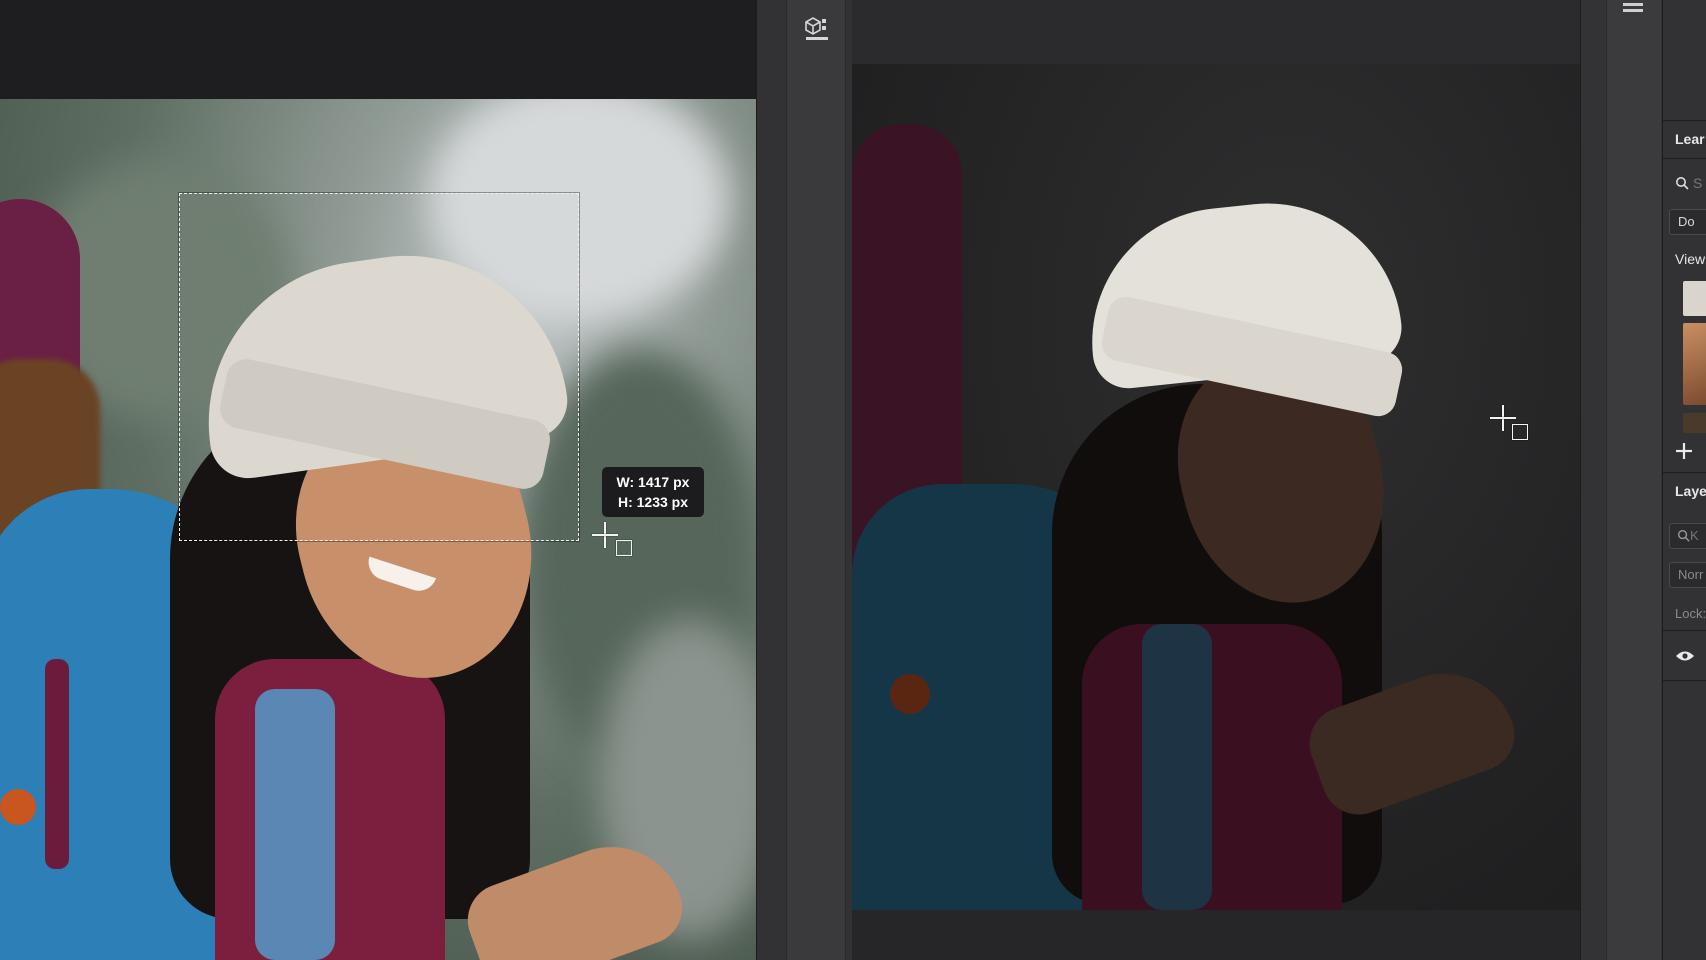 The image size is (1706, 960). Describe the element at coordinates (1216, 32) in the screenshot. I see `right-document-titlebar` at that location.